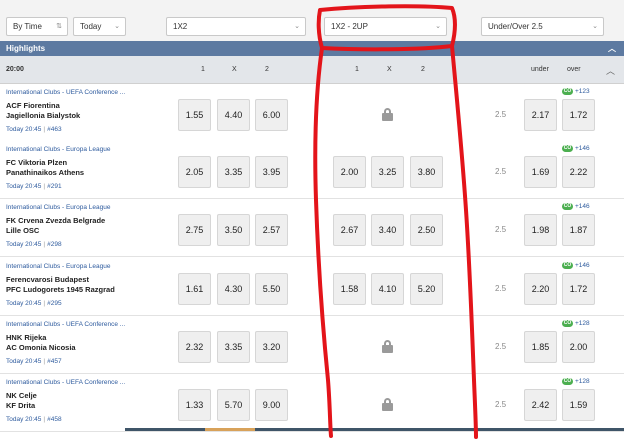 Image resolution: width=624 pixels, height=440 pixels. What do you see at coordinates (387, 230) in the screenshot?
I see `odds-button-1x2-2up: 3.40` at bounding box center [387, 230].